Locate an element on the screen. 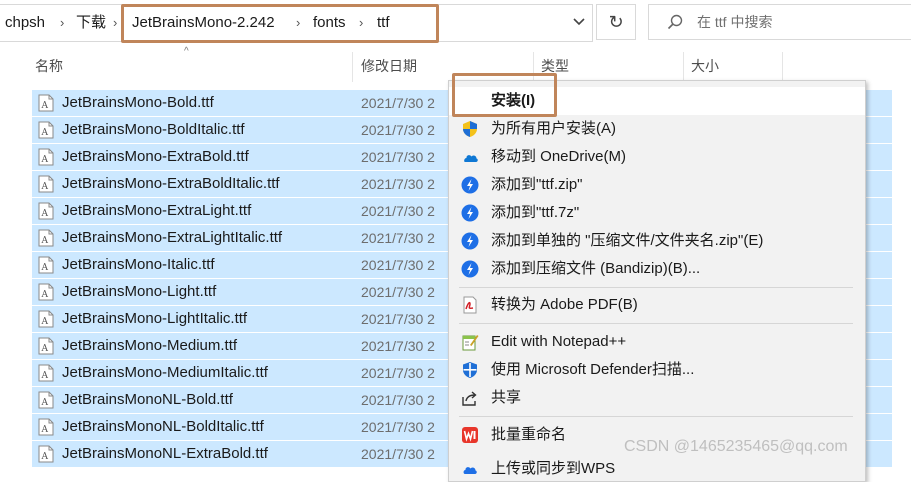 The width and height of the screenshot is (911, 482). file-name: JetBrainsMono-MediumItalic.ttf is located at coordinates (165, 372).